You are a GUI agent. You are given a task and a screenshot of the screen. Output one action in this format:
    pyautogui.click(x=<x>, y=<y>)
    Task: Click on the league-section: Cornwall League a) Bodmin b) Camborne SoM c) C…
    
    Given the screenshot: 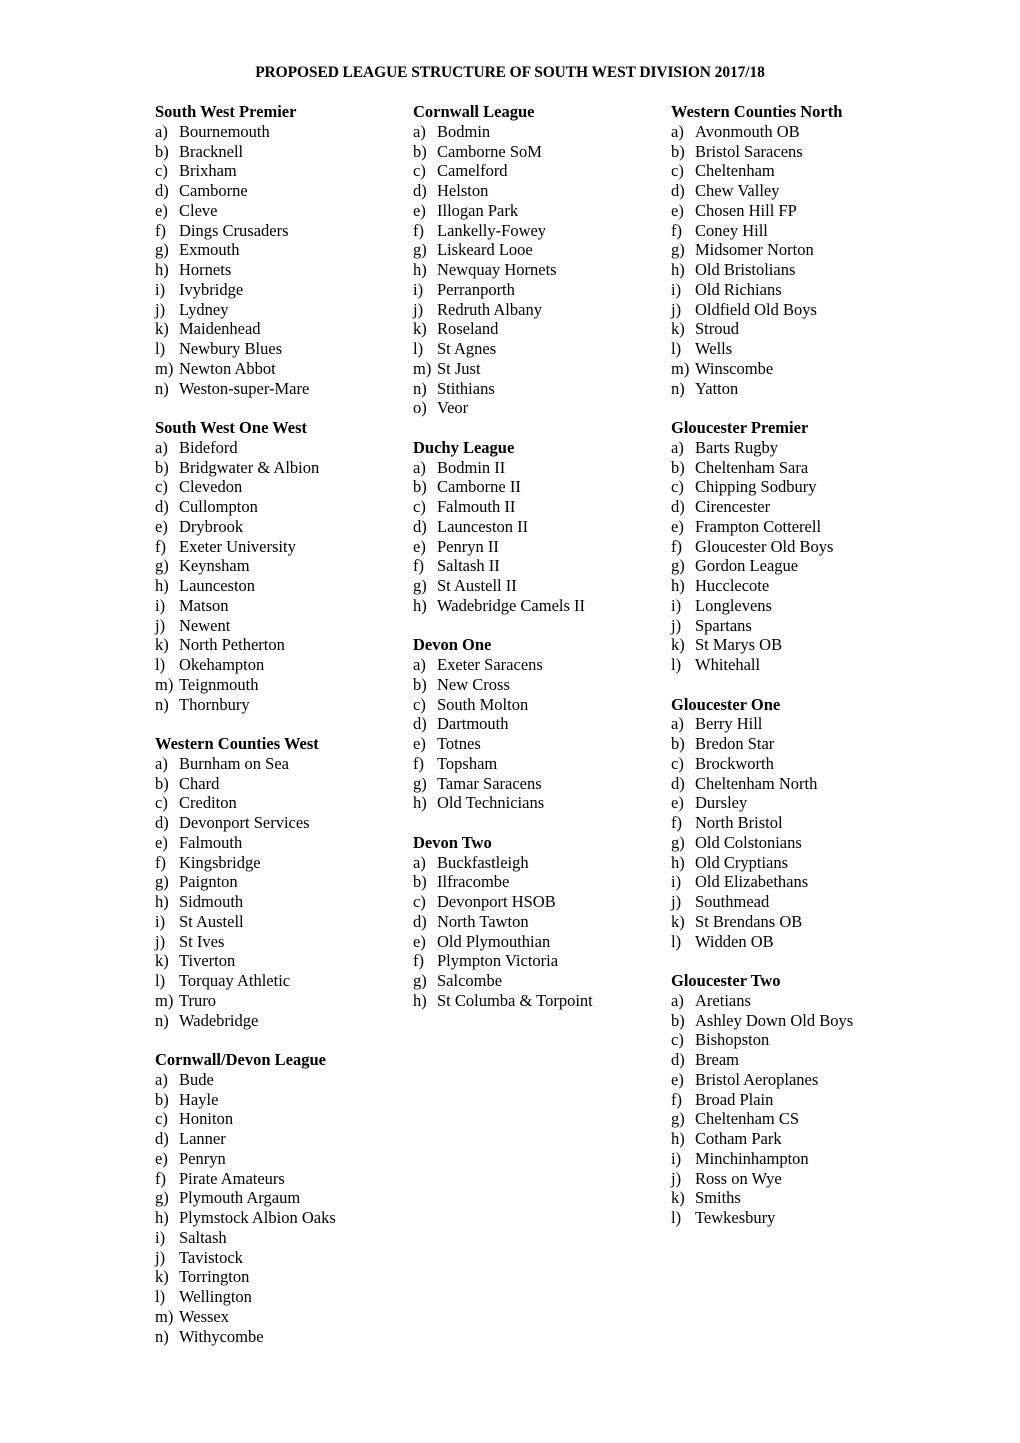 What is the action you would take?
    pyautogui.click(x=538, y=260)
    